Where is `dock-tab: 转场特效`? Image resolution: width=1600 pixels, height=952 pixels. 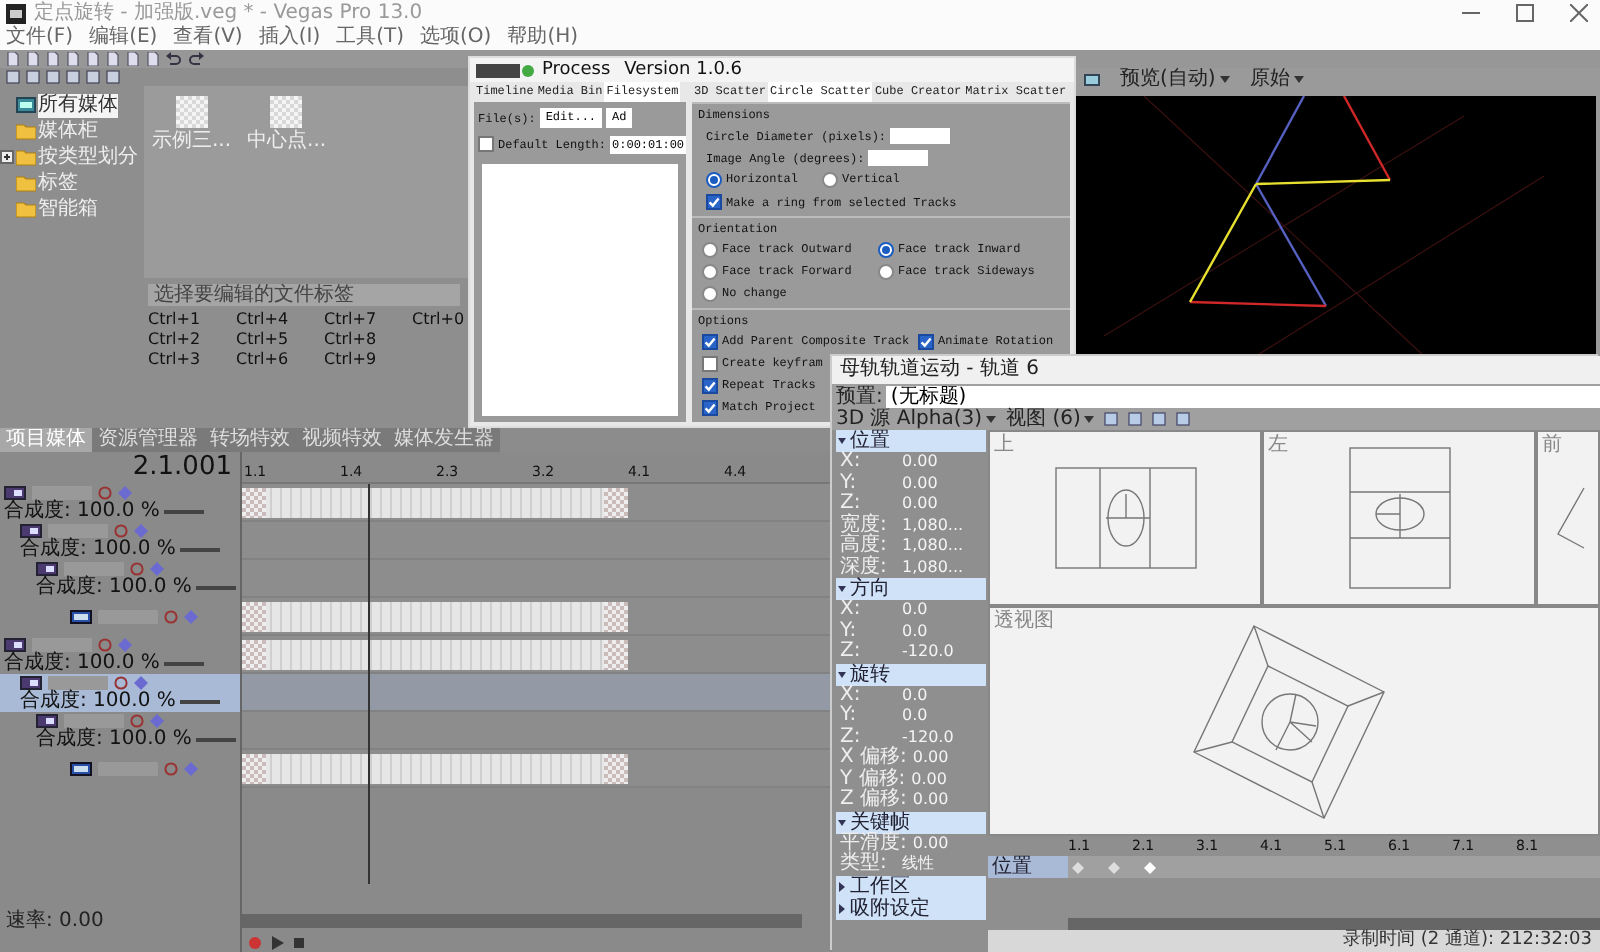 dock-tab: 转场特效 is located at coordinates (250, 440).